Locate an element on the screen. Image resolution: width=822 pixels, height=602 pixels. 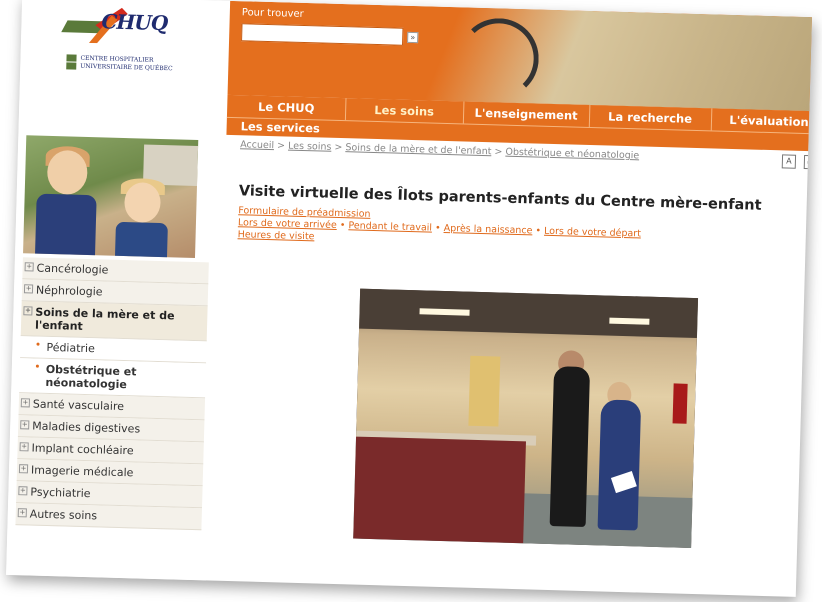
stethoscope-banner-image is located at coordinates (584, 58).